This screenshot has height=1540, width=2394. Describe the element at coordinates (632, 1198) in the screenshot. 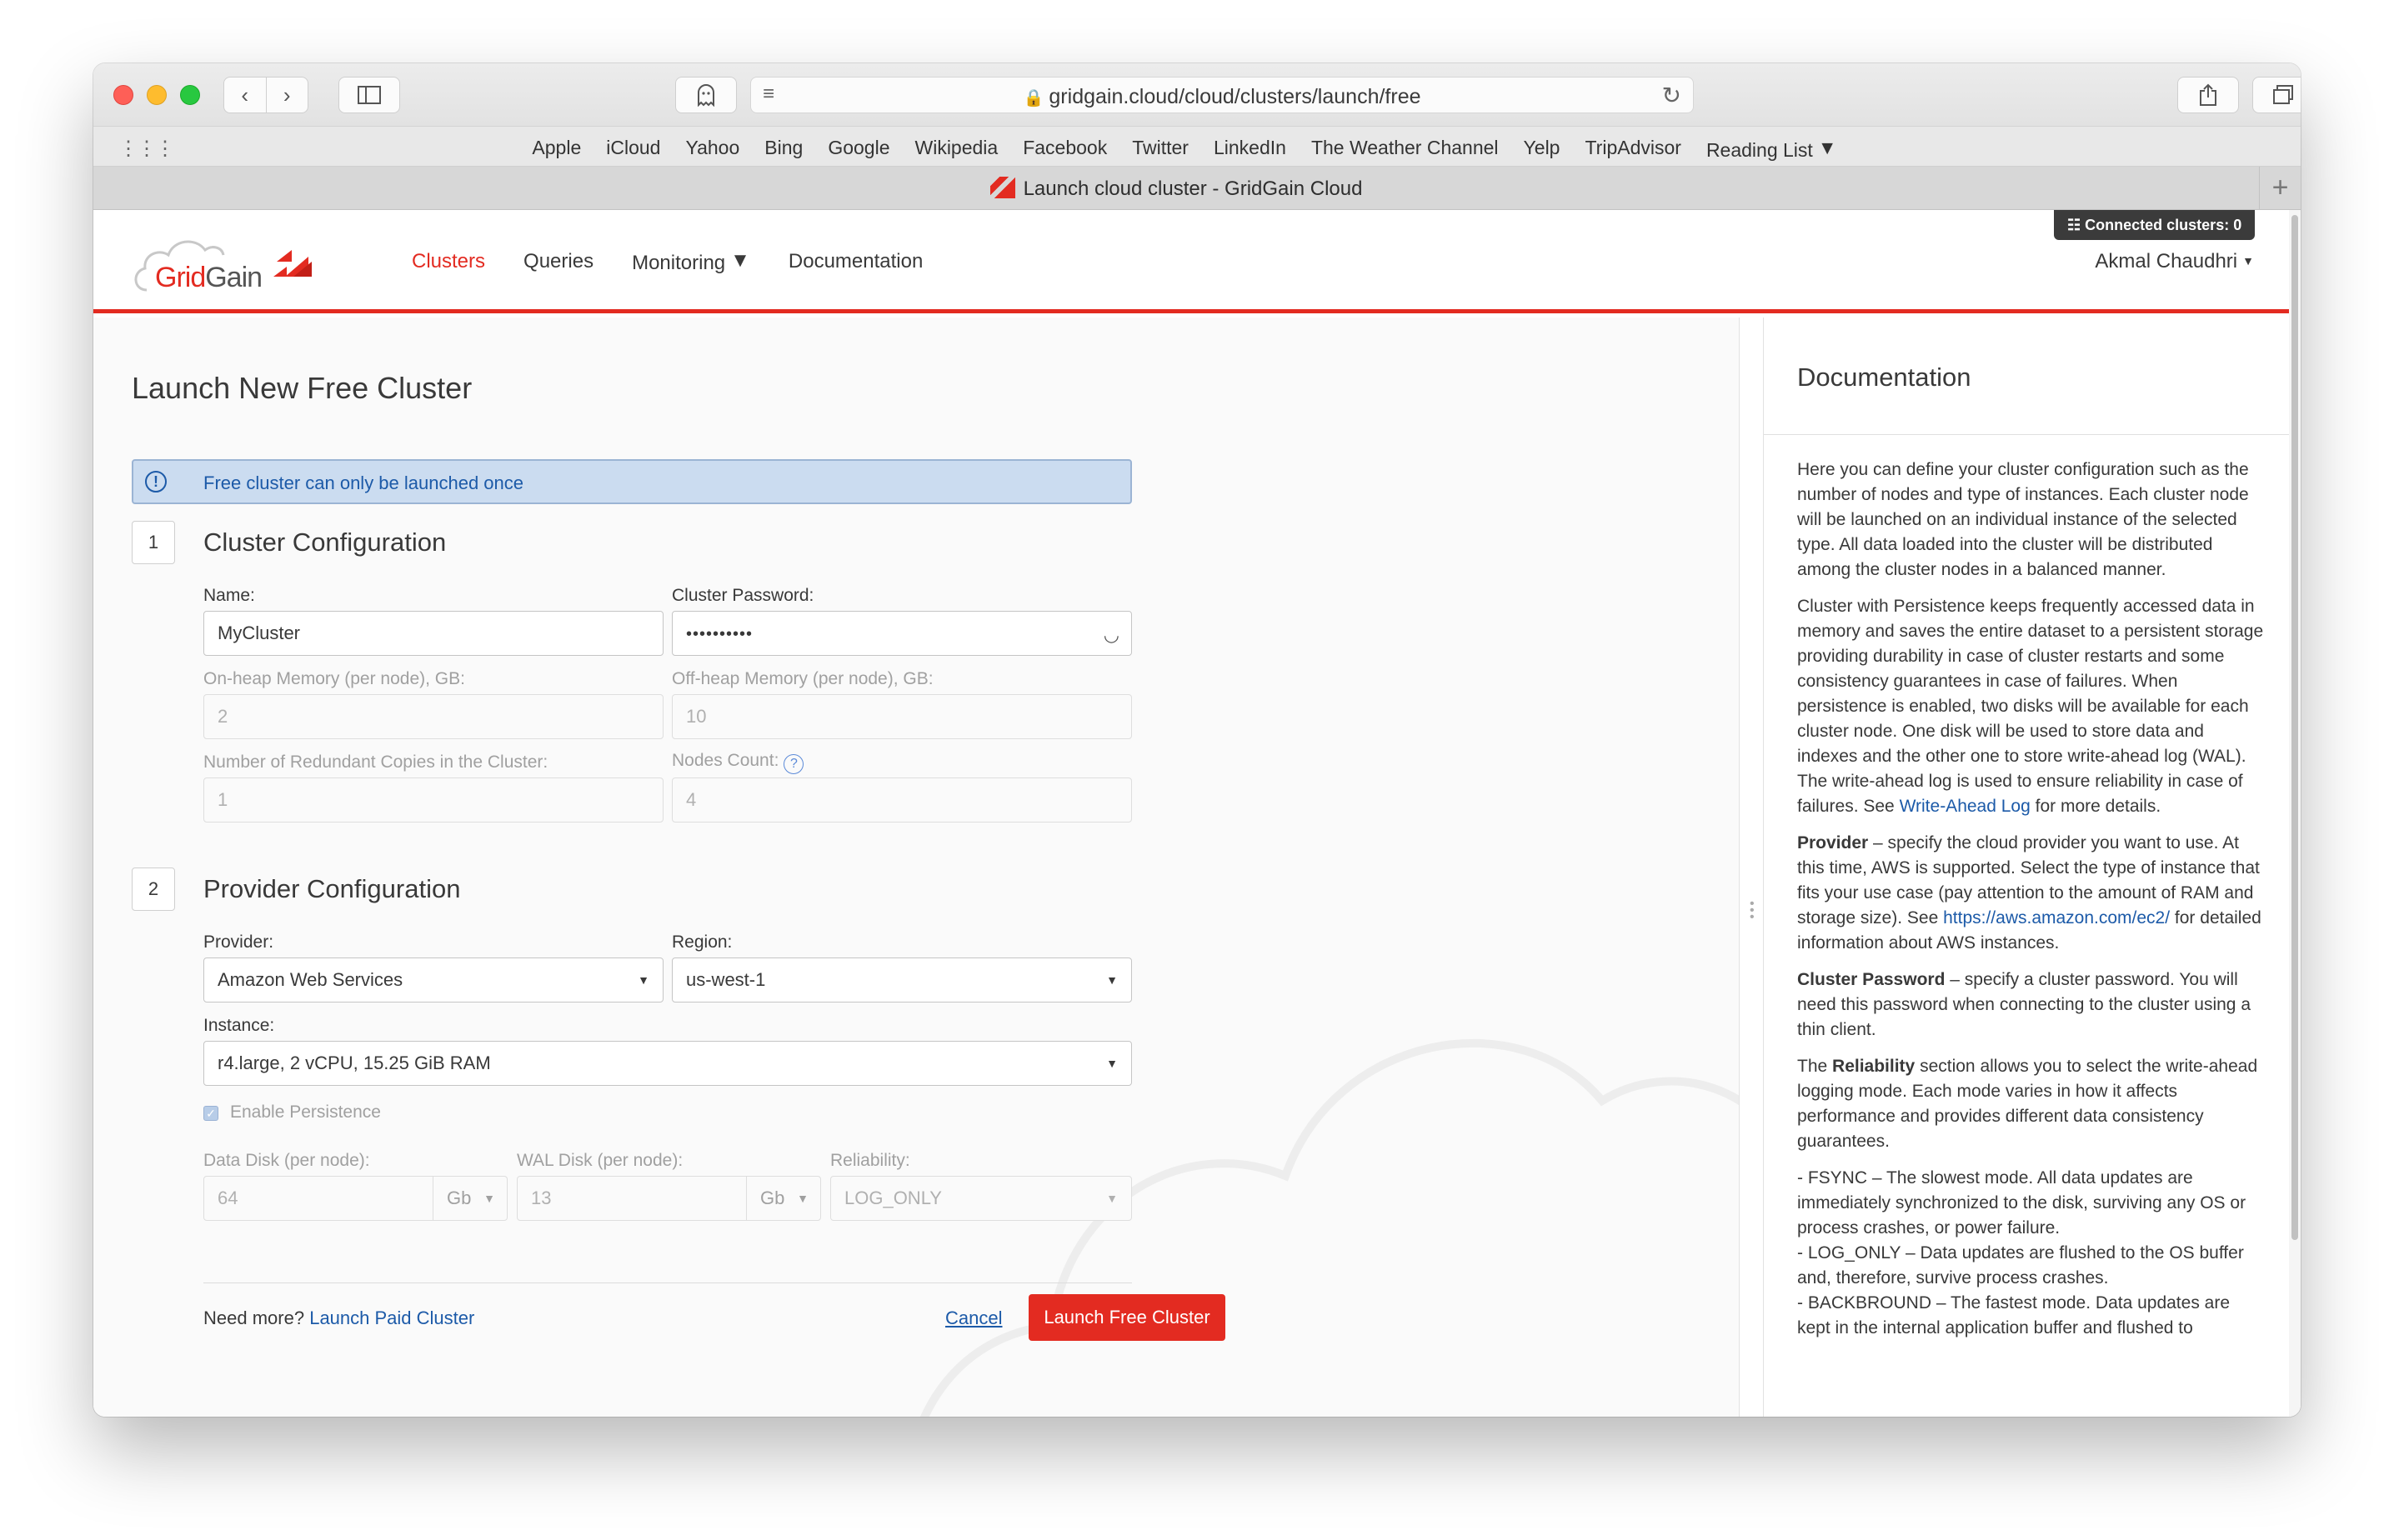

I see `wal-disk-input: 13` at that location.